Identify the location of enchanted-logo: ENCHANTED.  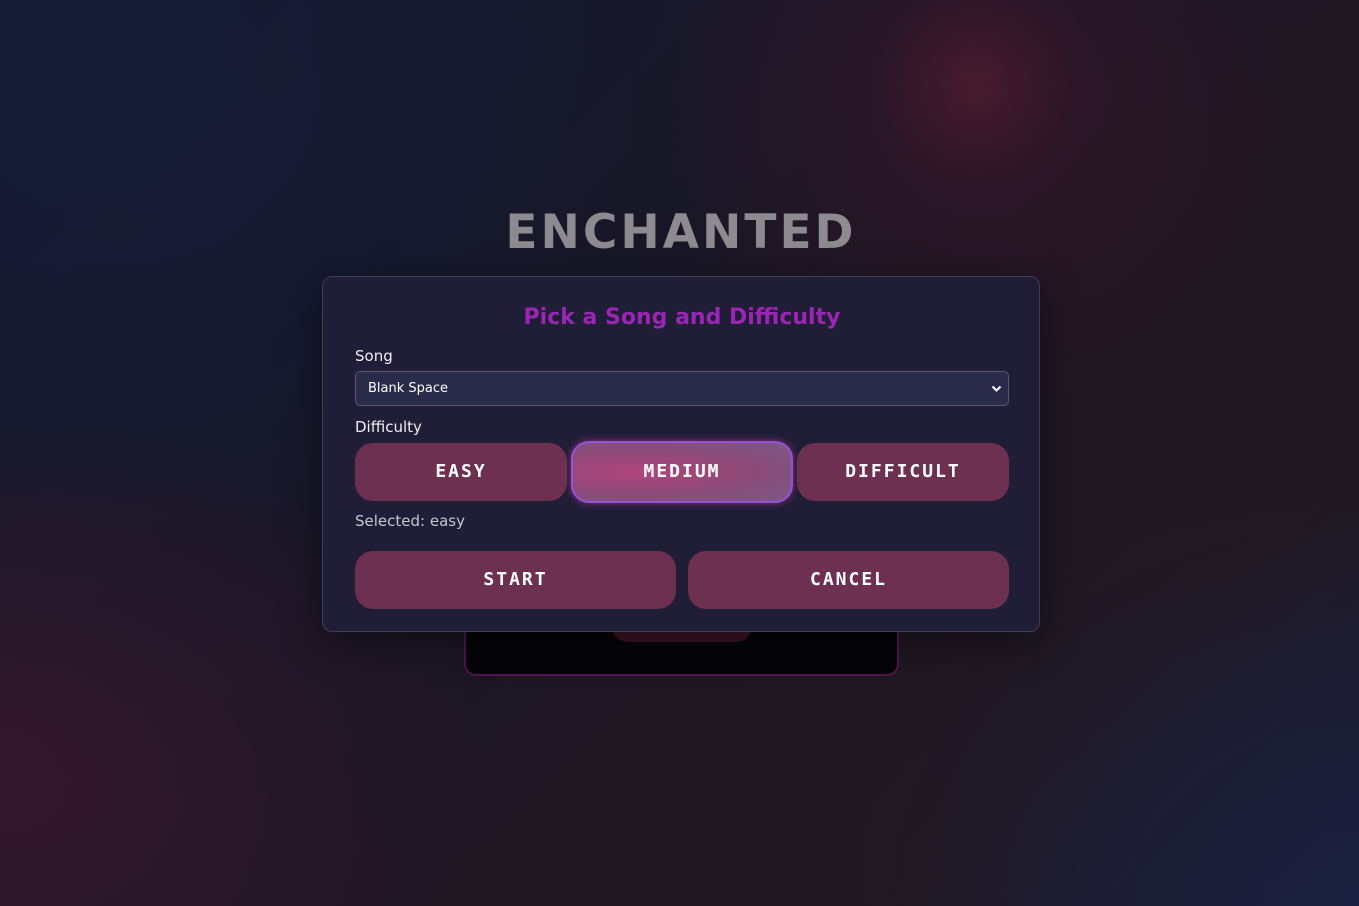
(681, 232).